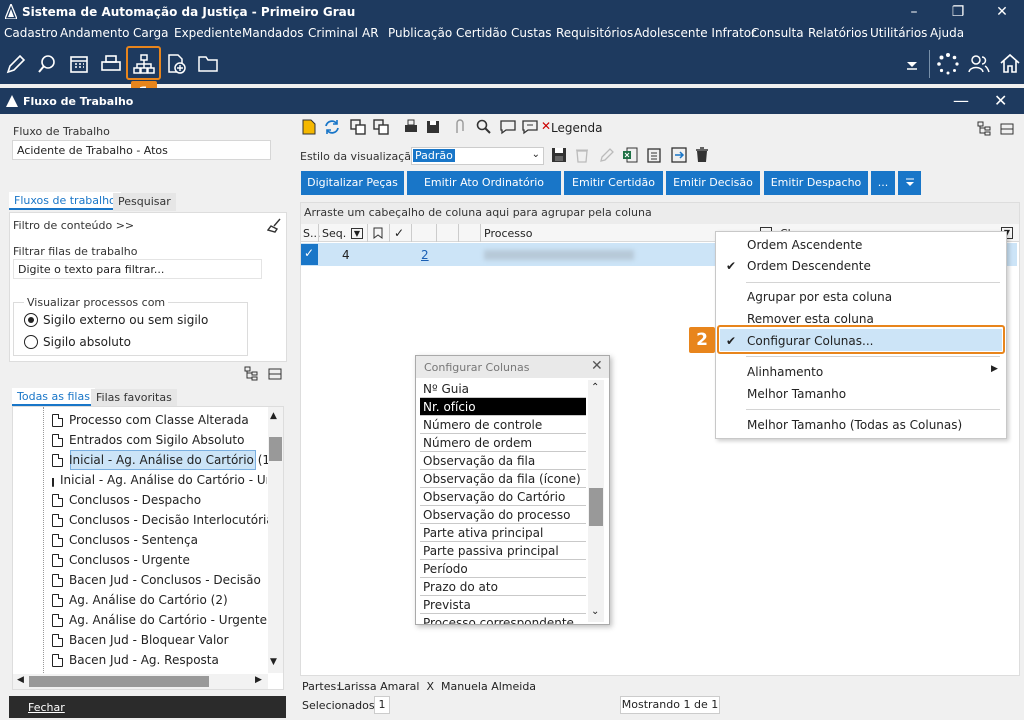  I want to click on copy-icon, so click(358, 127).